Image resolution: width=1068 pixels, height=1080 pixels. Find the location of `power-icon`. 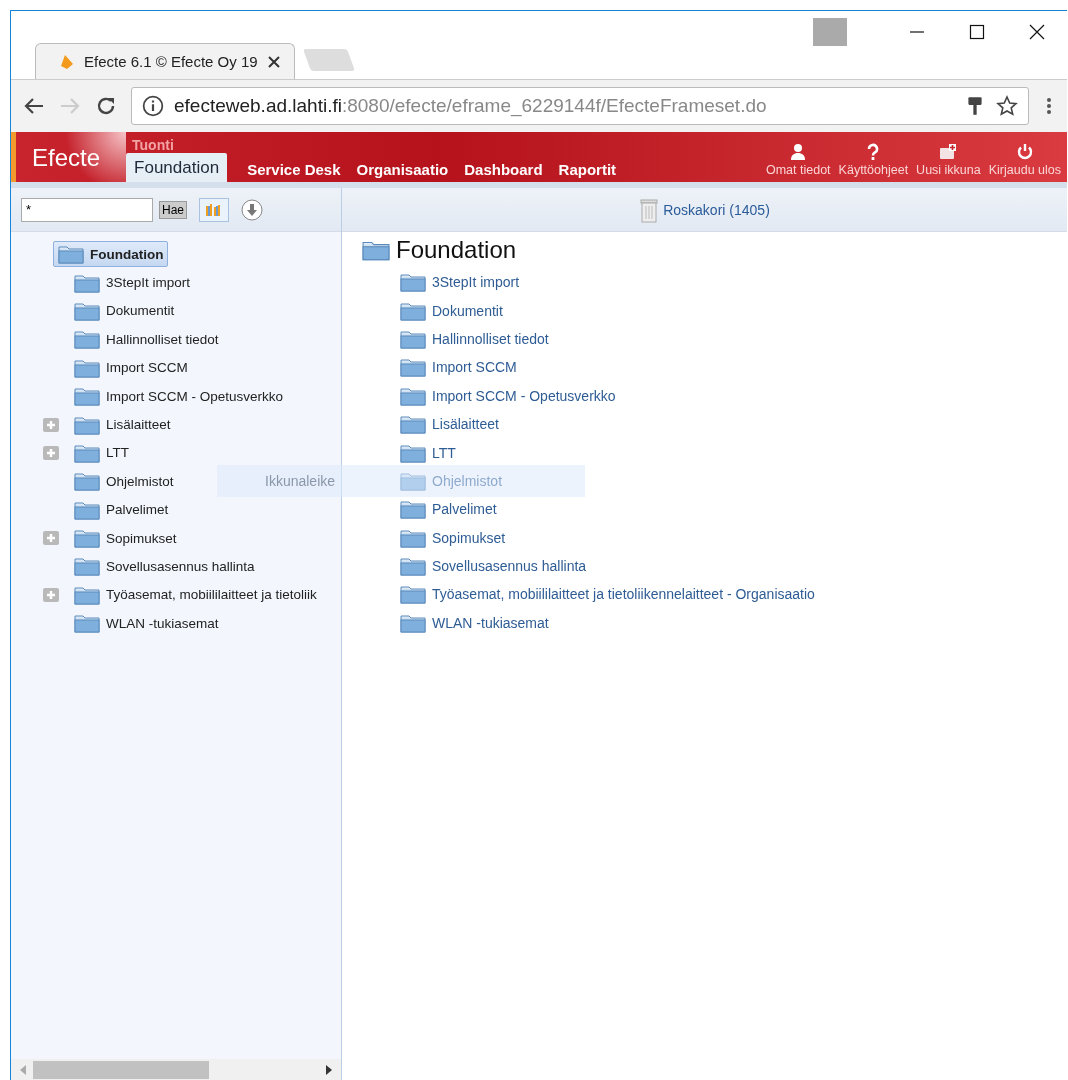

power-icon is located at coordinates (1024, 152).